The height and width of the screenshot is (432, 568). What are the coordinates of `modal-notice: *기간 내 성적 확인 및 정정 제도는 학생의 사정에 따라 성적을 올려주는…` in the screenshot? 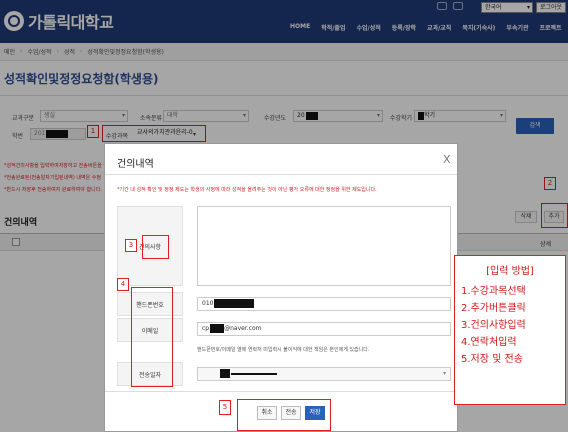 It's located at (247, 190).